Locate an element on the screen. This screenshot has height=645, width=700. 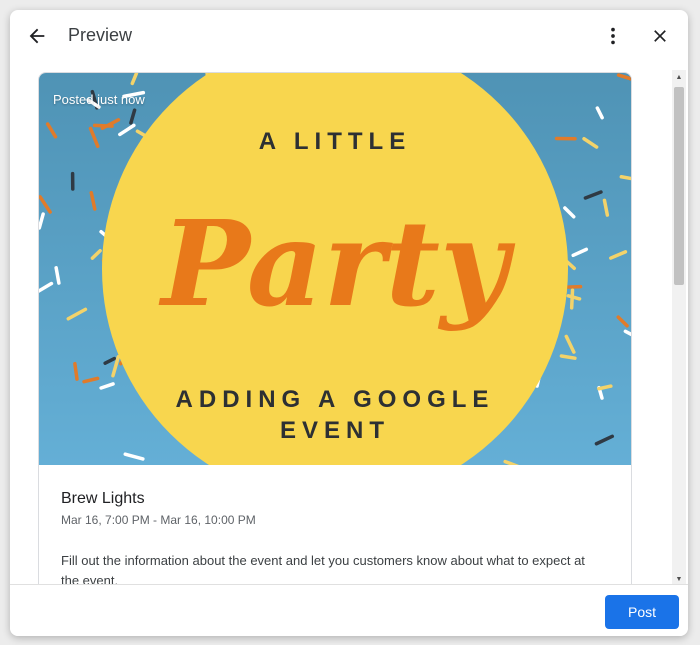
more-options-button is located at coordinates (613, 36).